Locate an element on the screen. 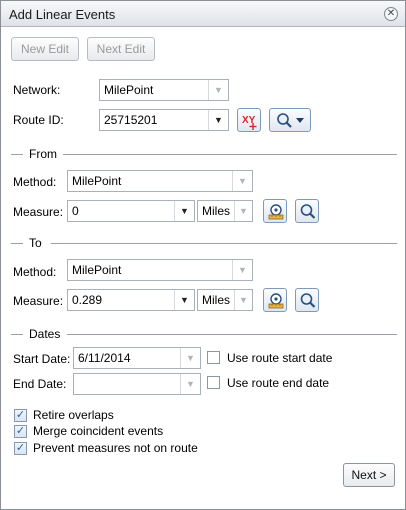 The image size is (406, 510). from-units-value: Miles is located at coordinates (216, 211).